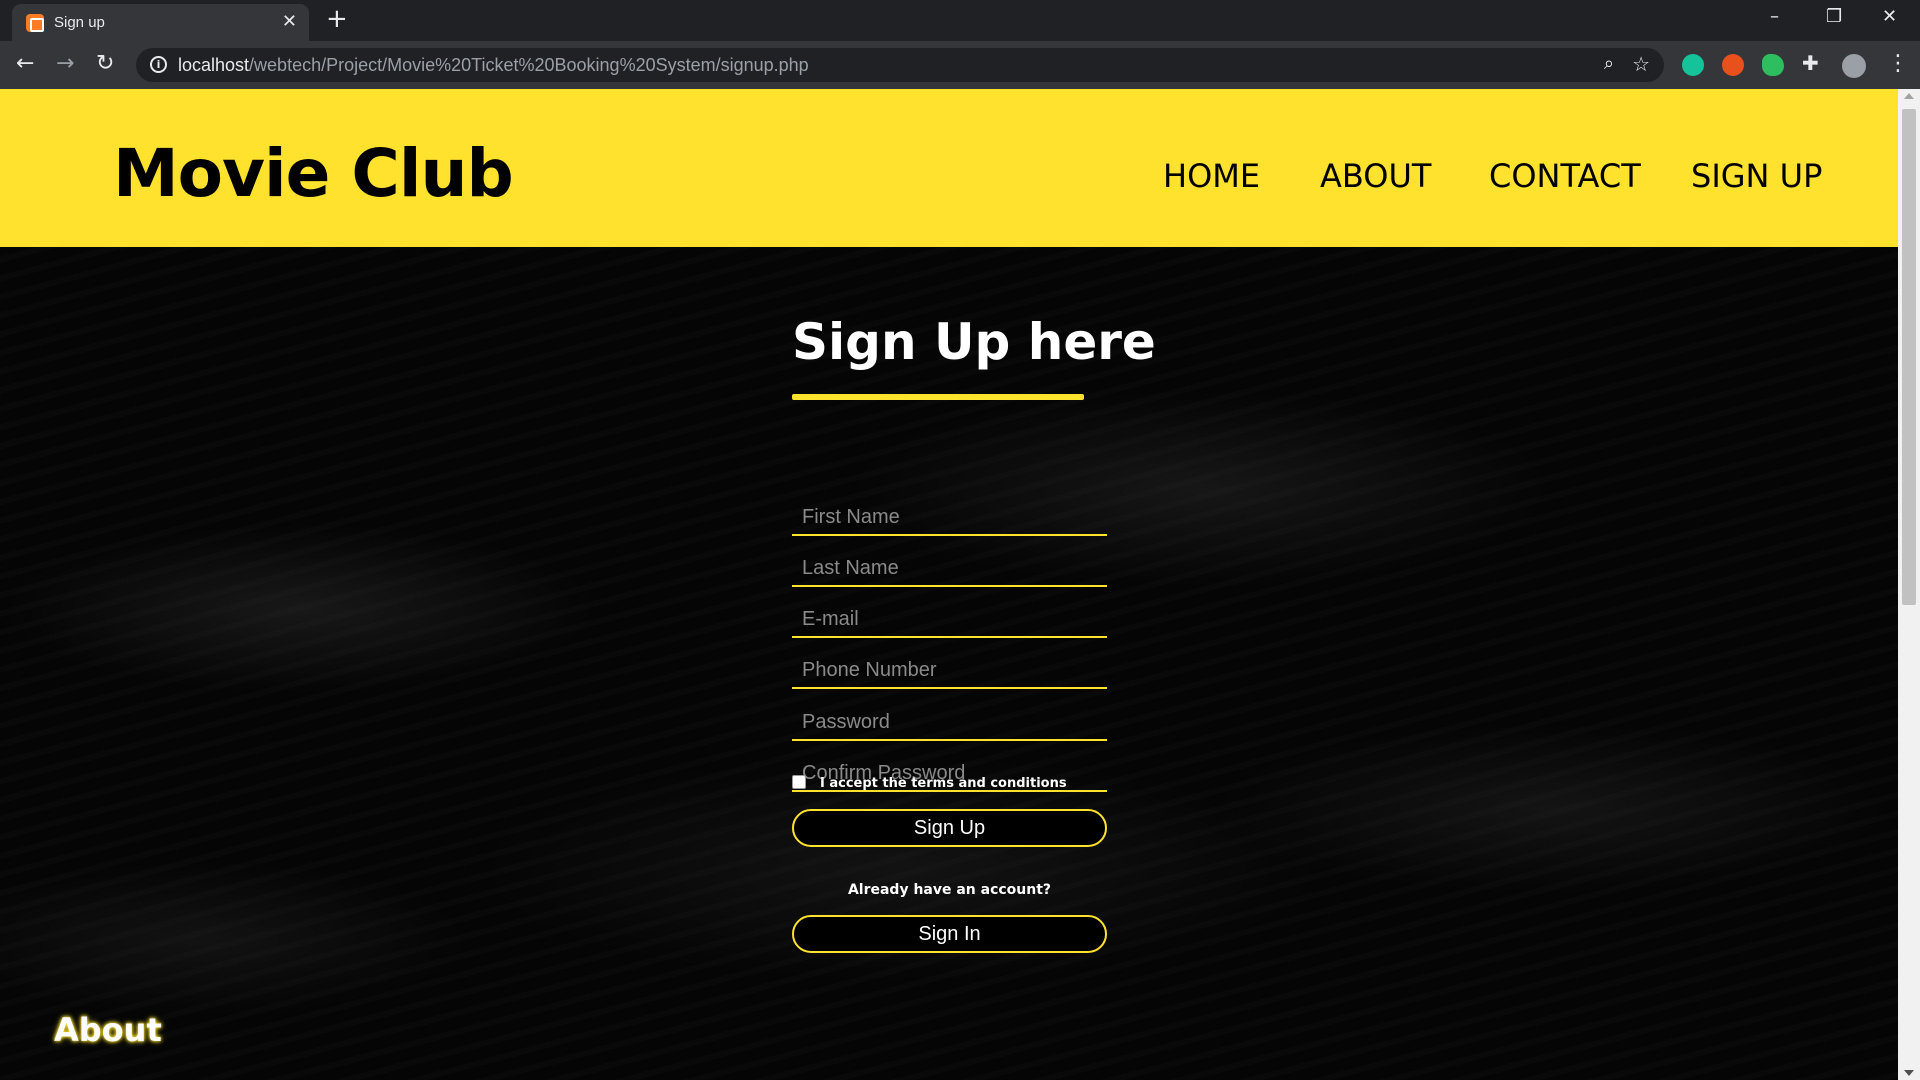 This screenshot has width=1920, height=1080. I want to click on page-scrollbar, so click(1909, 584).